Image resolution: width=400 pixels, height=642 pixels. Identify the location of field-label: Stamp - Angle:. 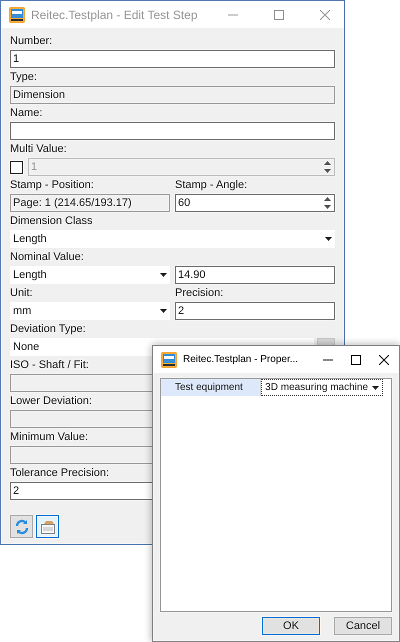
(211, 186).